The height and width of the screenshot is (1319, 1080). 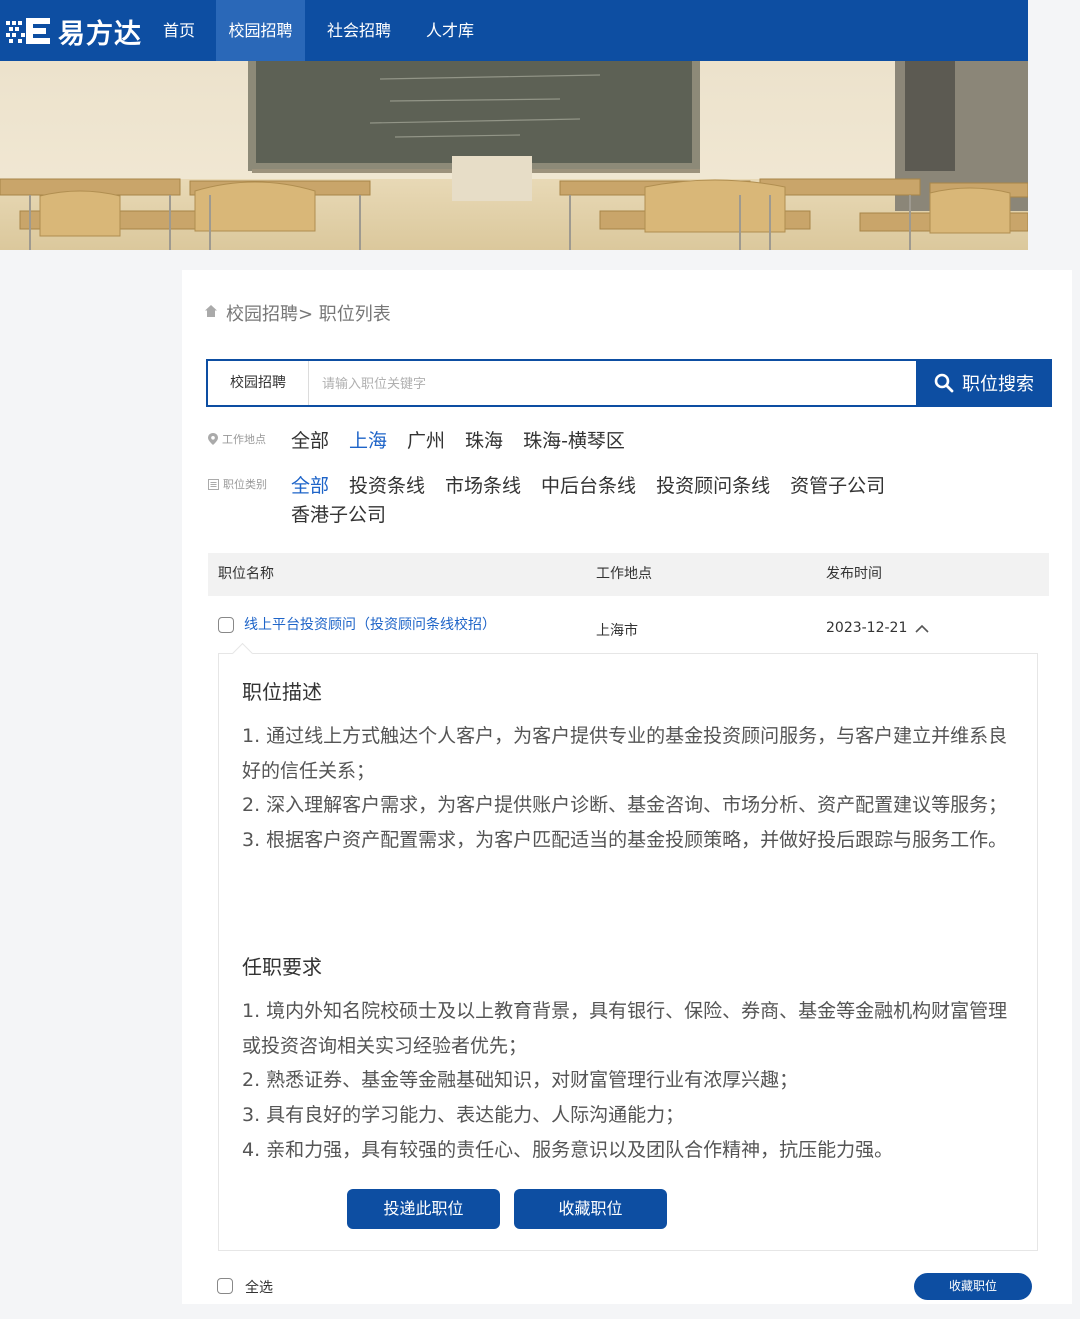 What do you see at coordinates (627, 1289) in the screenshot?
I see `table-footer: 全选 收藏职位` at bounding box center [627, 1289].